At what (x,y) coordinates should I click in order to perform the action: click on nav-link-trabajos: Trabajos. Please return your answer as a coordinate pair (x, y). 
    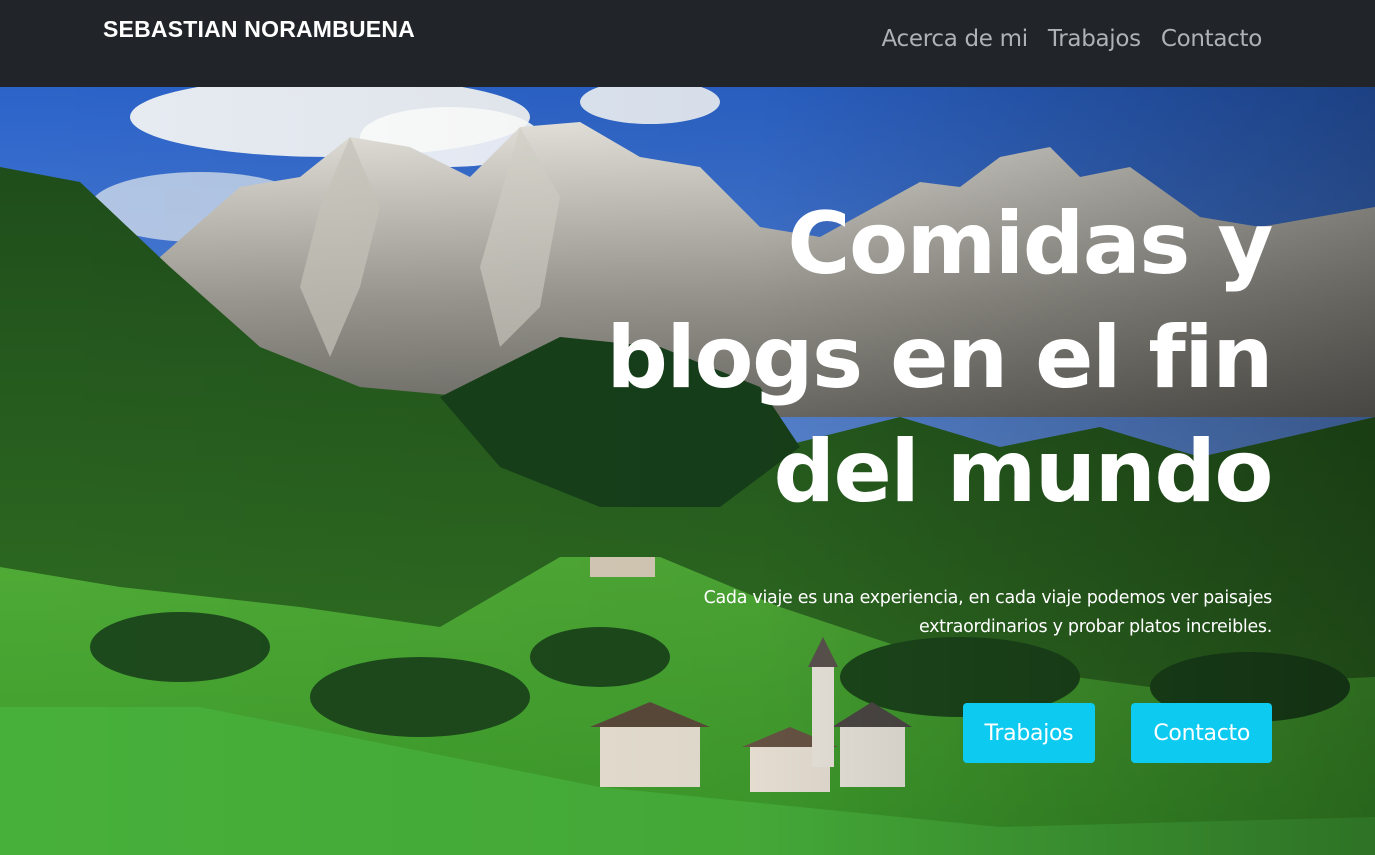
    Looking at the image, I should click on (1094, 39).